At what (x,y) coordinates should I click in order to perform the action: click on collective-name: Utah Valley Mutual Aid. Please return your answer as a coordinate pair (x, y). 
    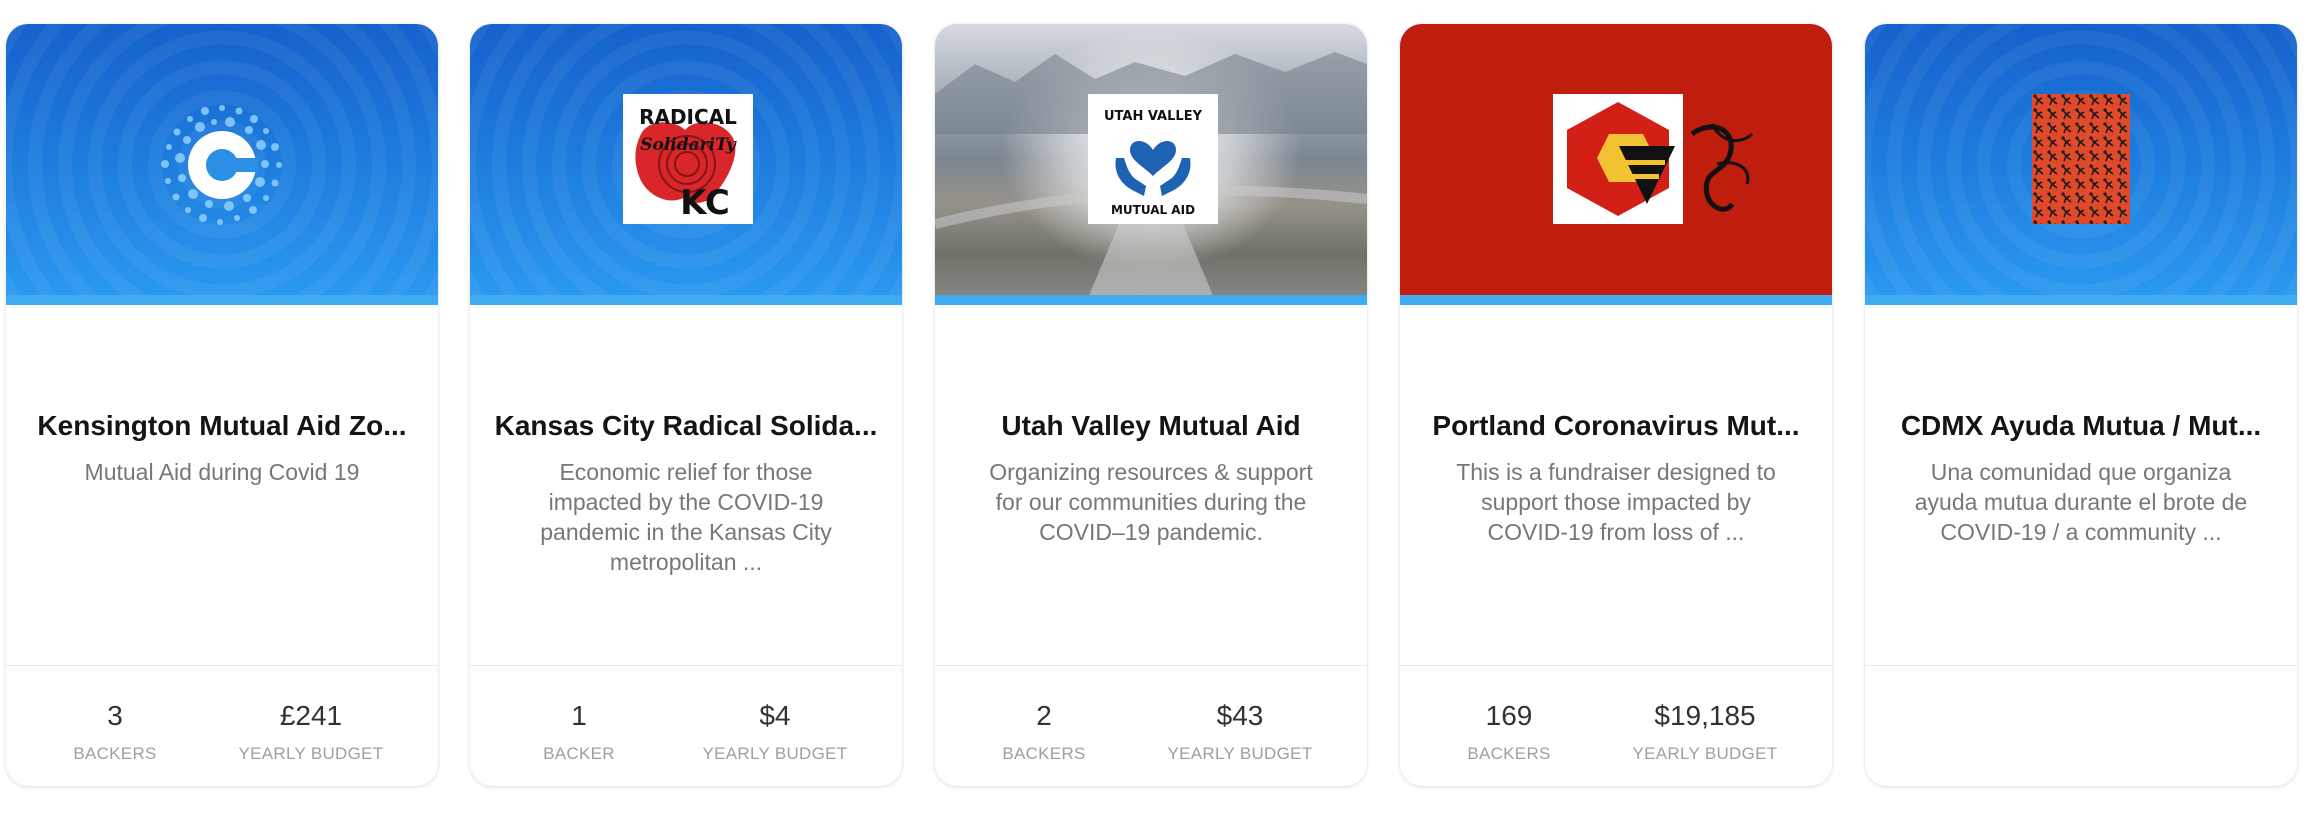
    Looking at the image, I should click on (1151, 426).